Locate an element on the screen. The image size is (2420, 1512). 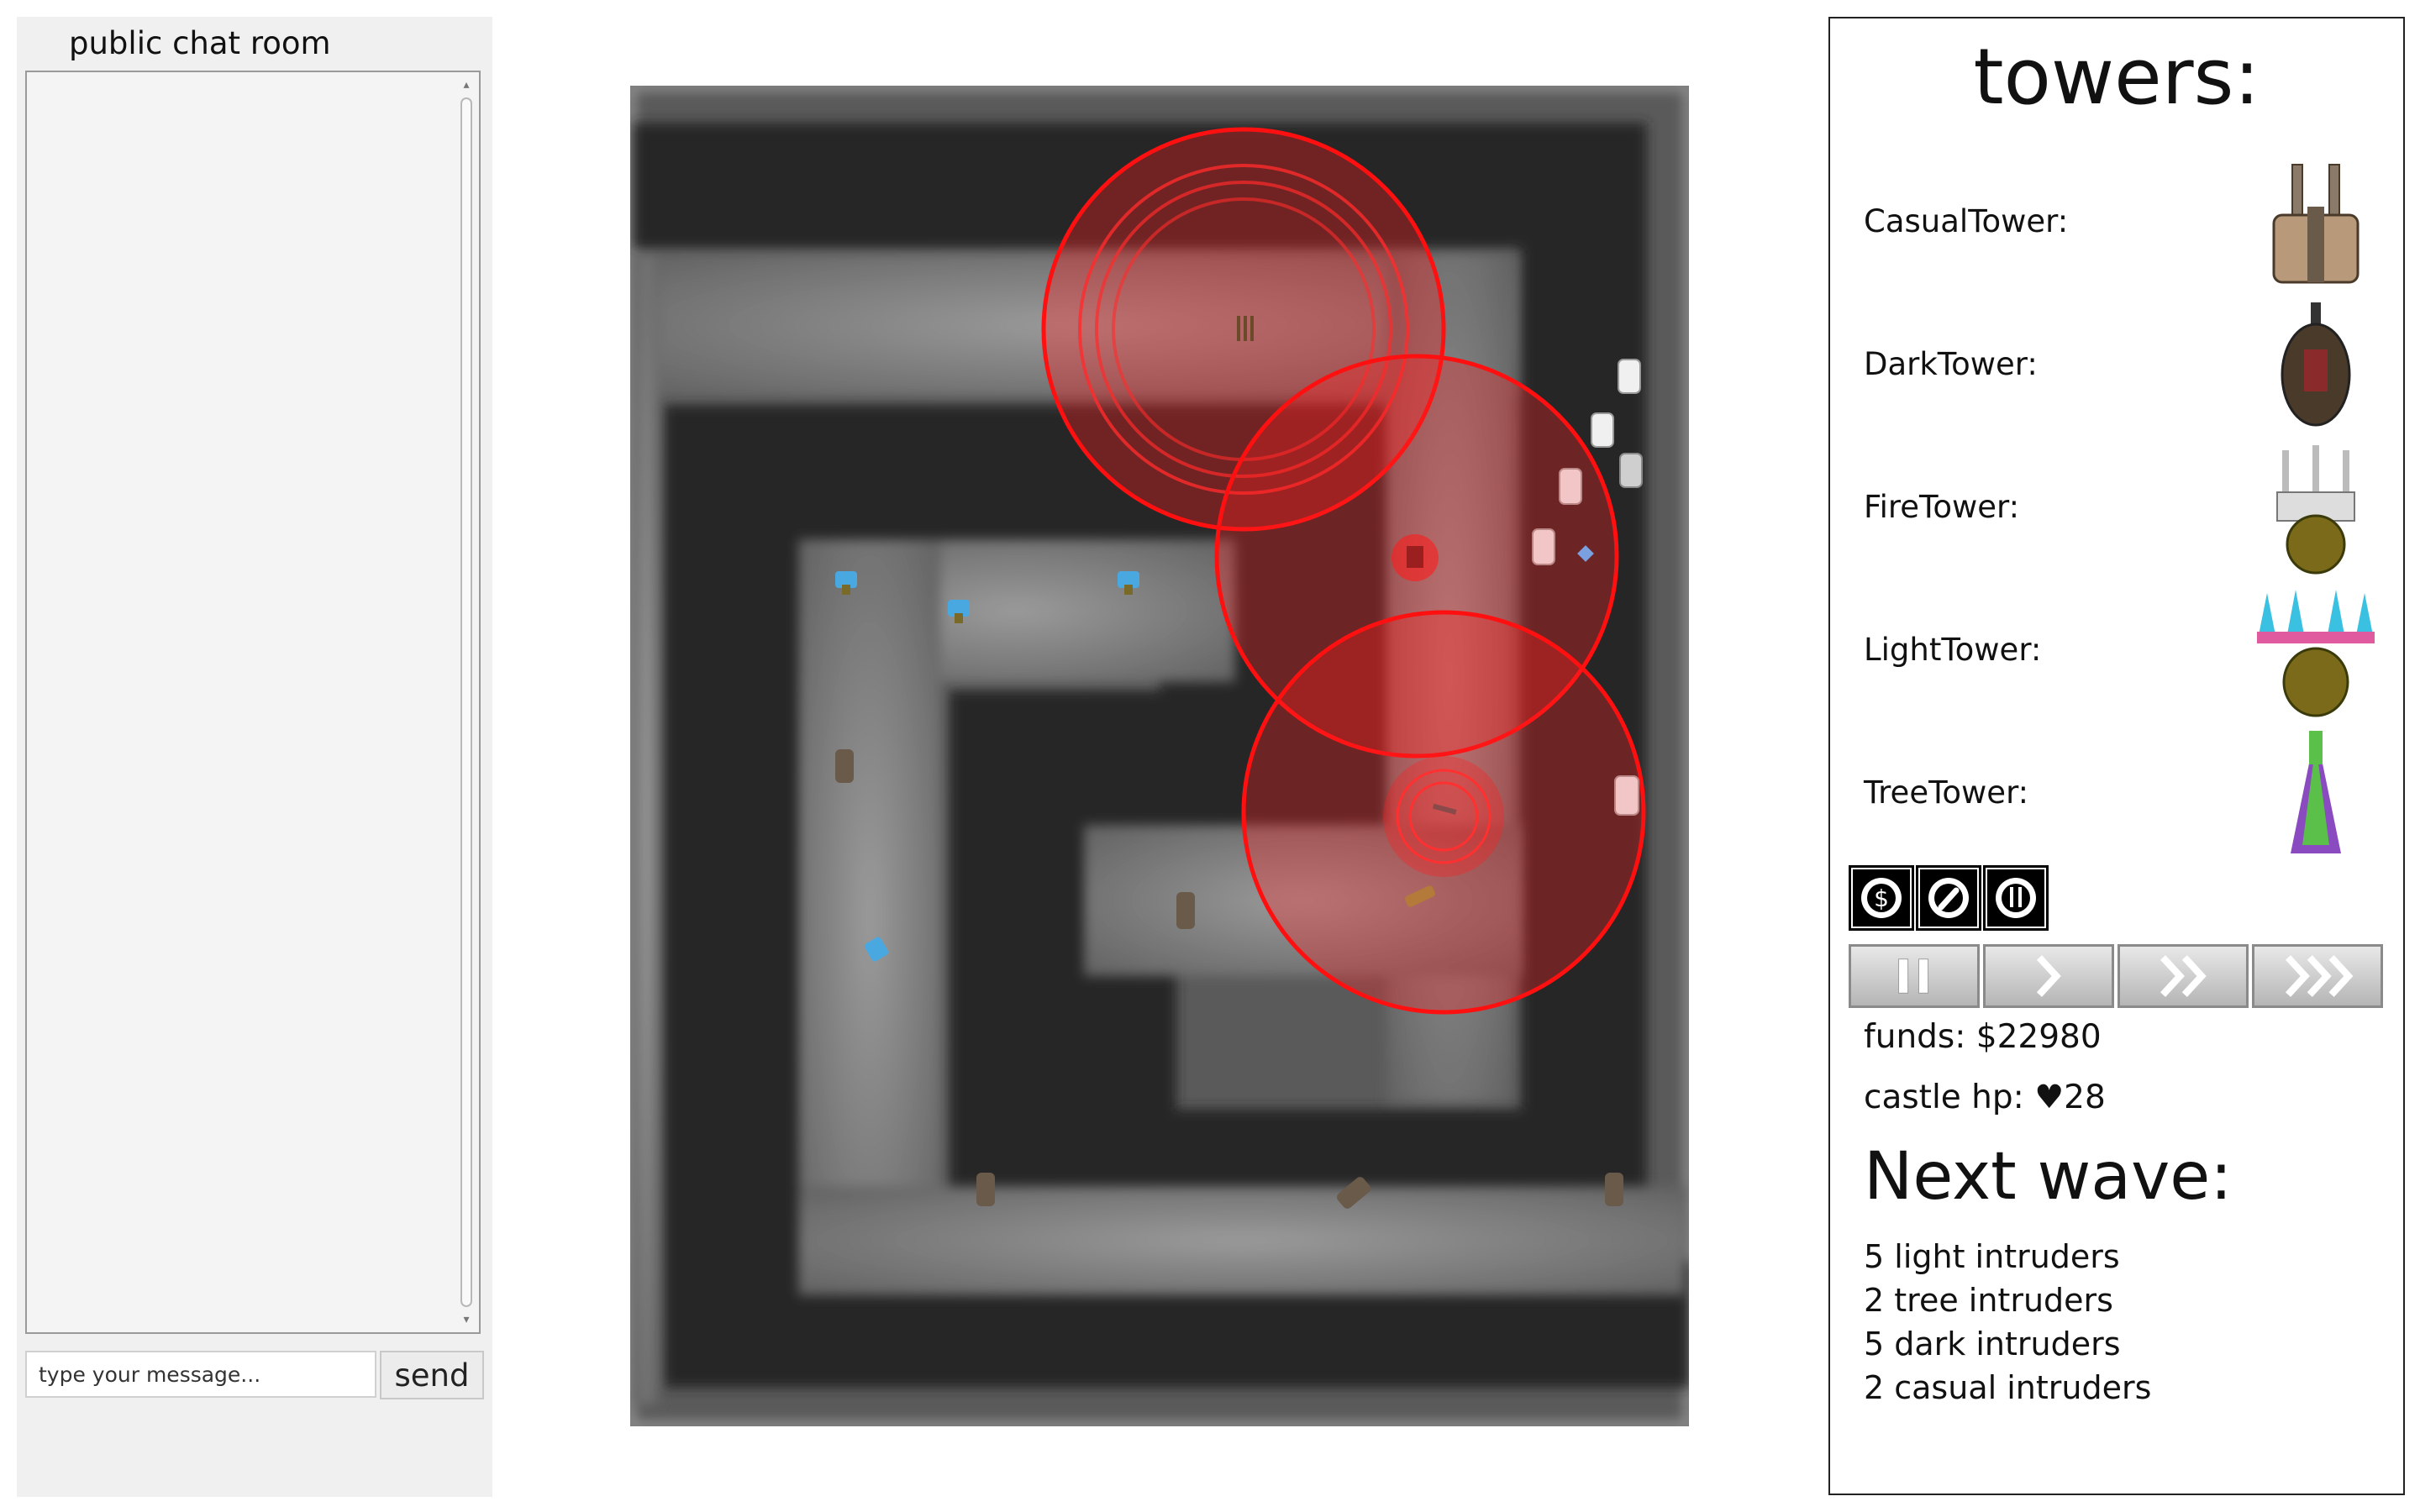
tower-label: DarkTower: is located at coordinates (1951, 364).